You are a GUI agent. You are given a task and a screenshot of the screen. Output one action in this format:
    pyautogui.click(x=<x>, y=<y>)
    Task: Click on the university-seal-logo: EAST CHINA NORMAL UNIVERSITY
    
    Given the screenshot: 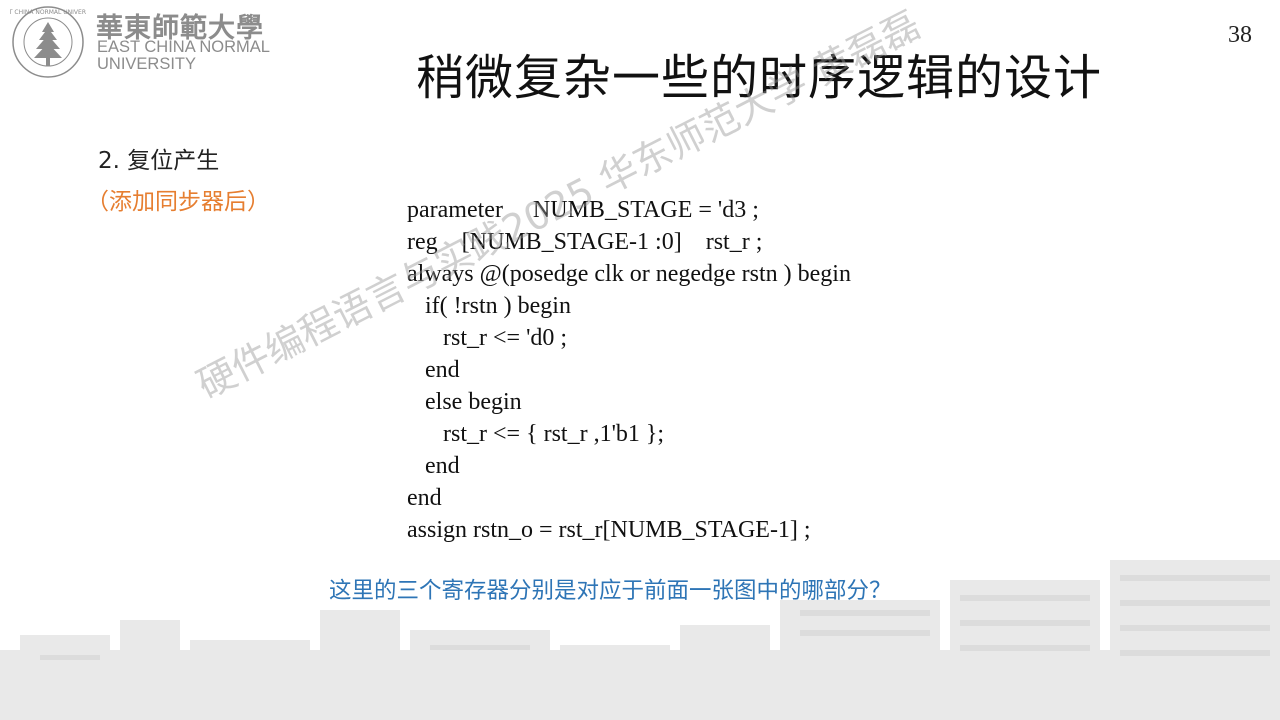 What is the action you would take?
    pyautogui.click(x=48, y=42)
    